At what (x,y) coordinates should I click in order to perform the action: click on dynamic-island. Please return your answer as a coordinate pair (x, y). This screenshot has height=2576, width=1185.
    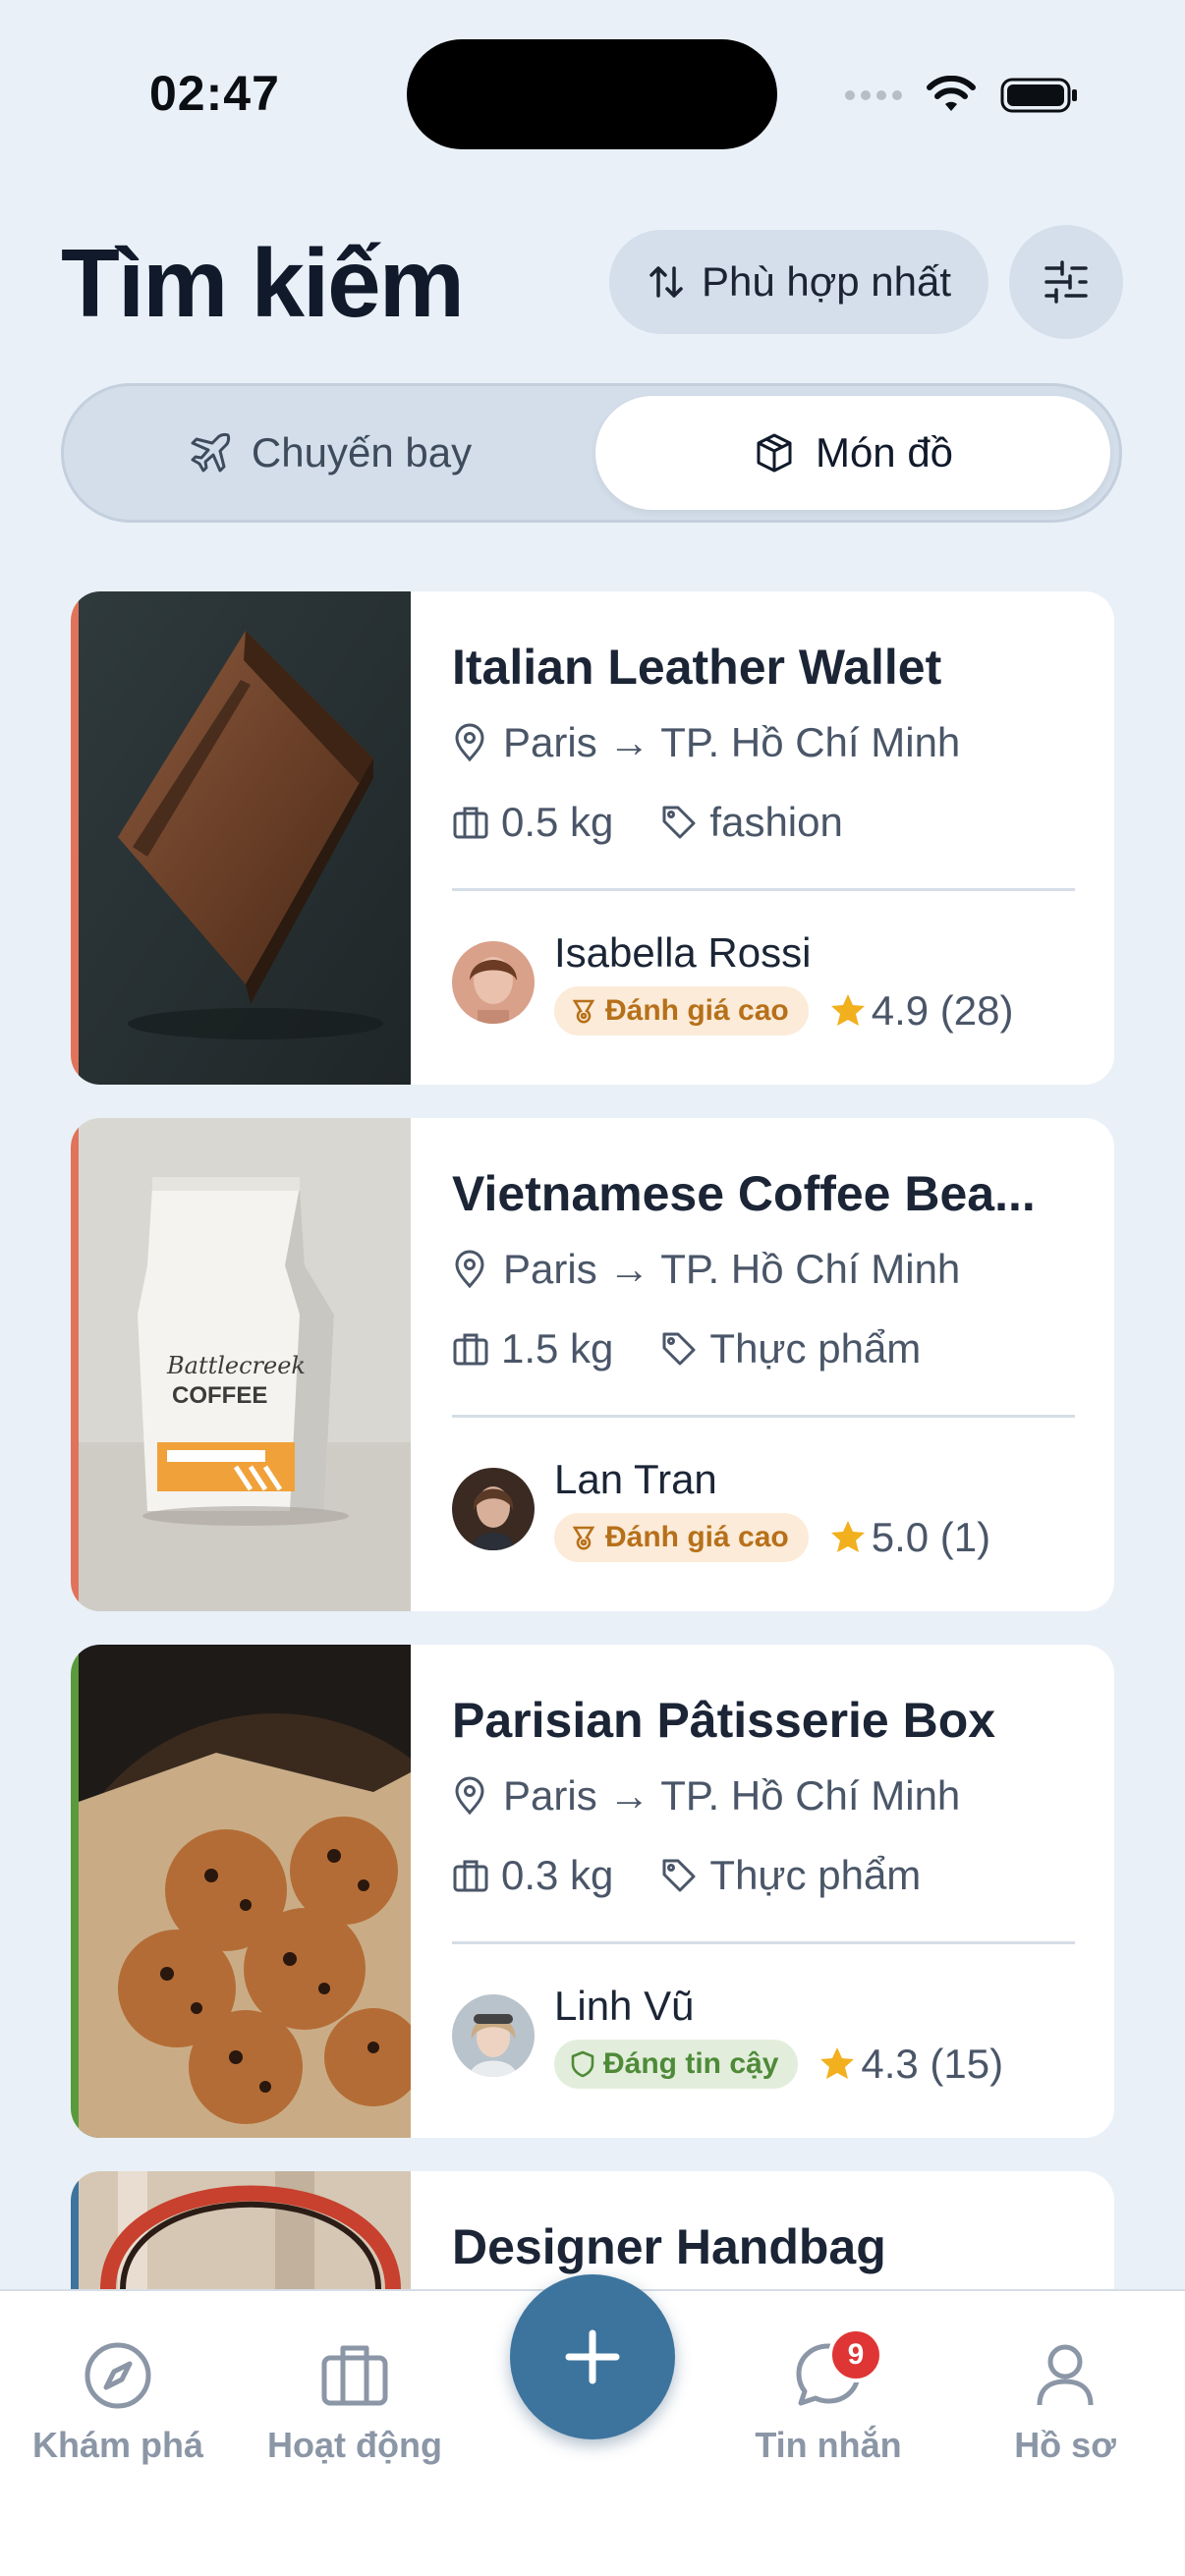
    Looking at the image, I should click on (592, 94).